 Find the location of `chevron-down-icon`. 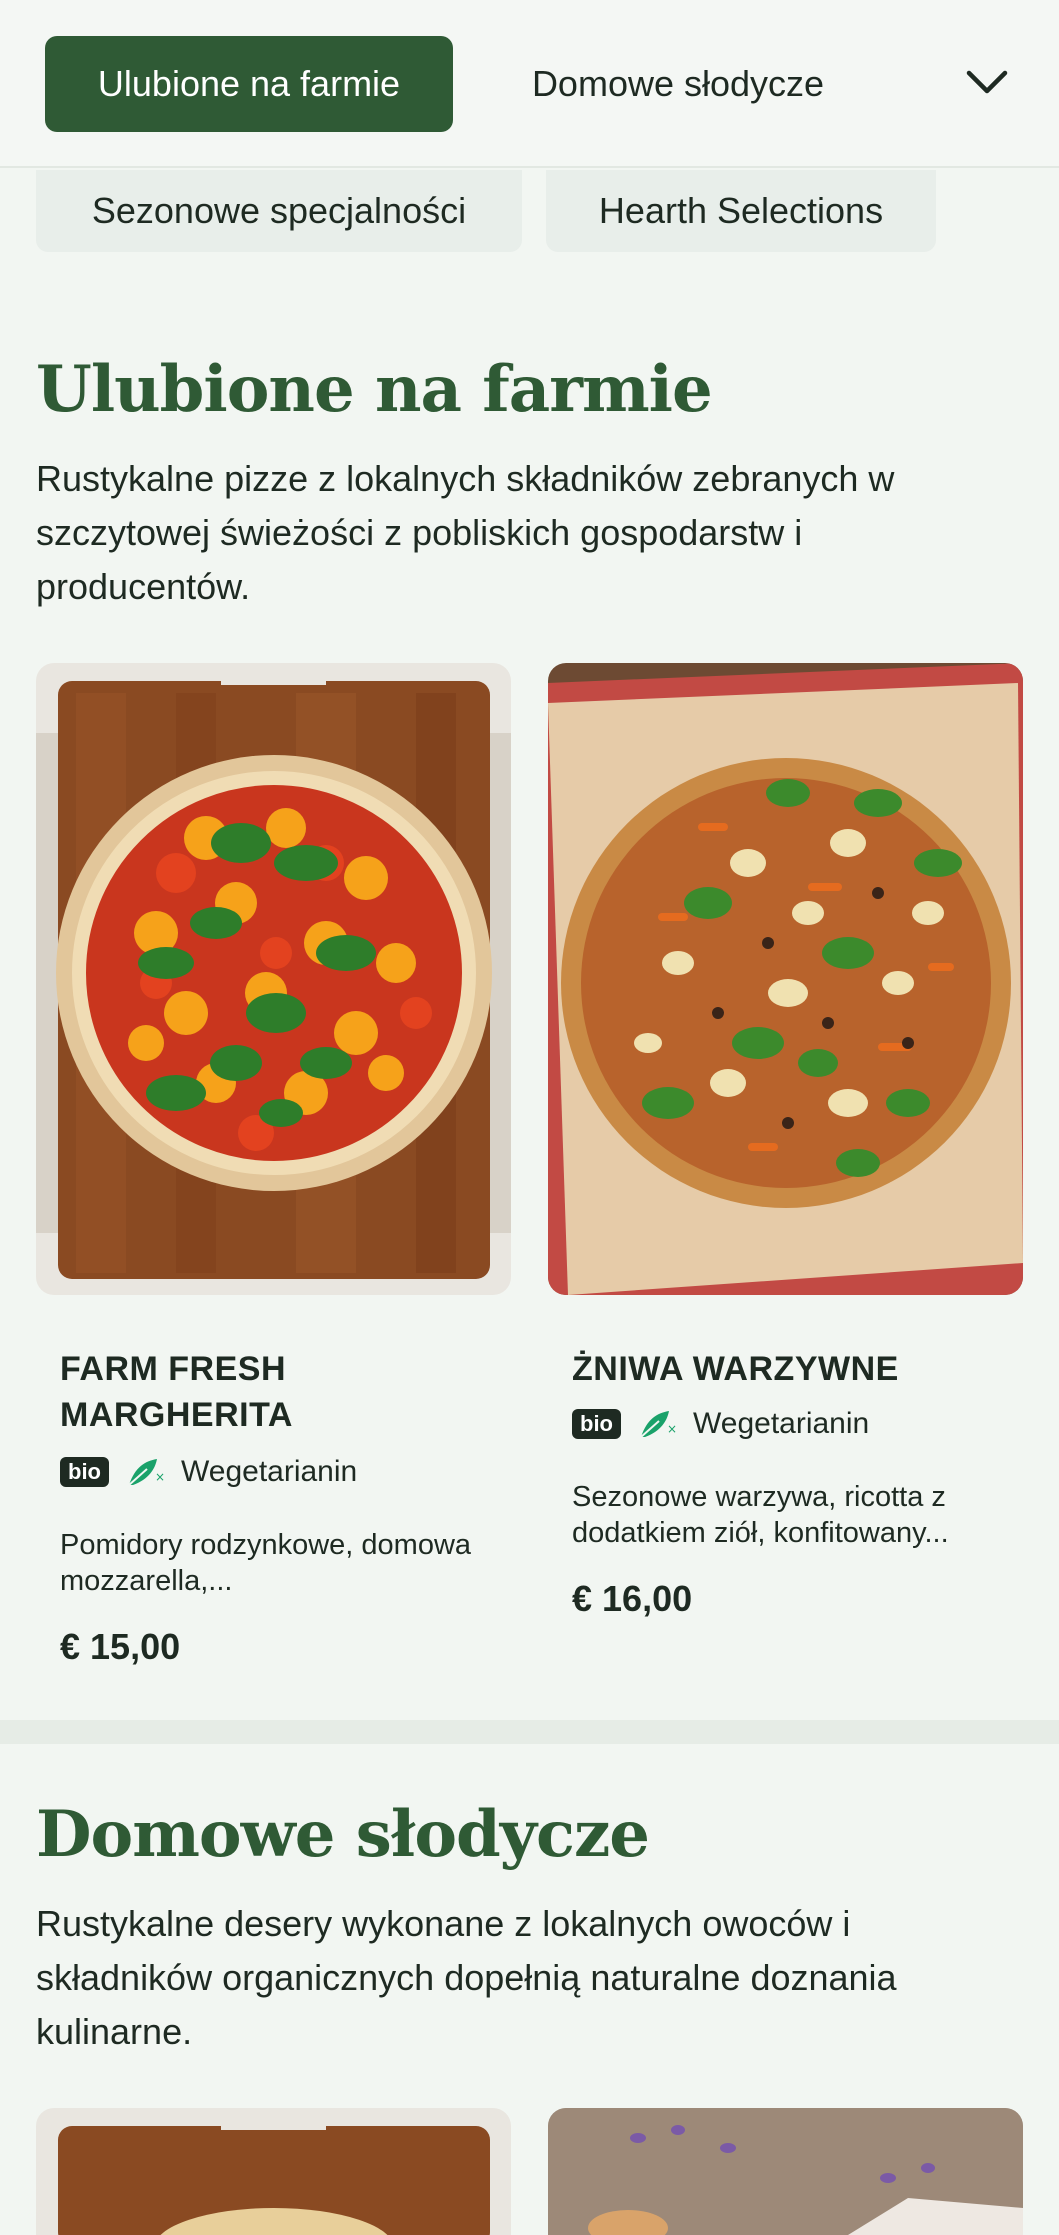

chevron-down-icon is located at coordinates (987, 83).